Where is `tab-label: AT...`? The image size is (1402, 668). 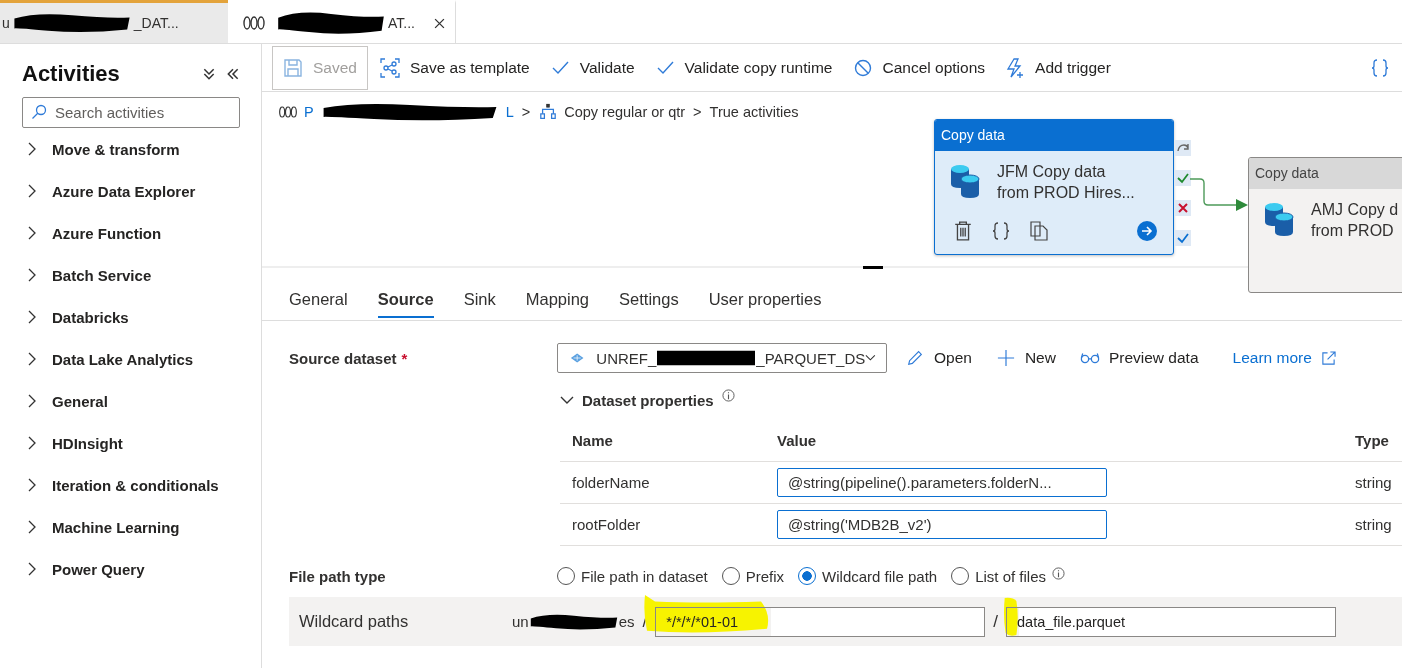
tab-label: AT... is located at coordinates (401, 23).